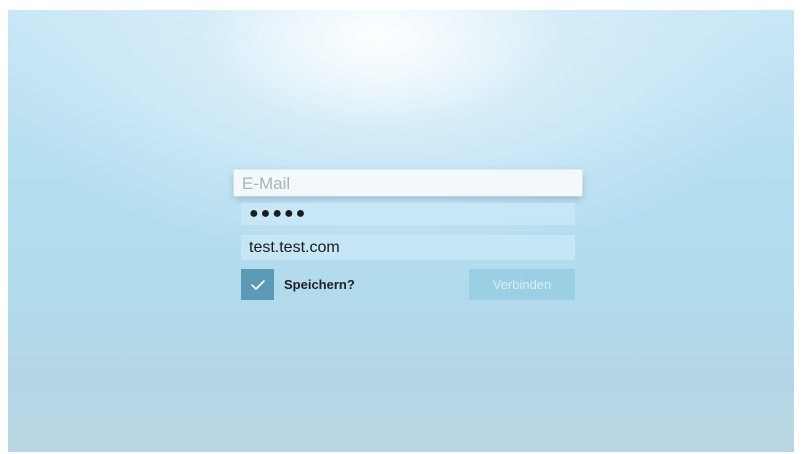 The height and width of the screenshot is (454, 802). I want to click on connect-button-label: Verbinden, so click(522, 284).